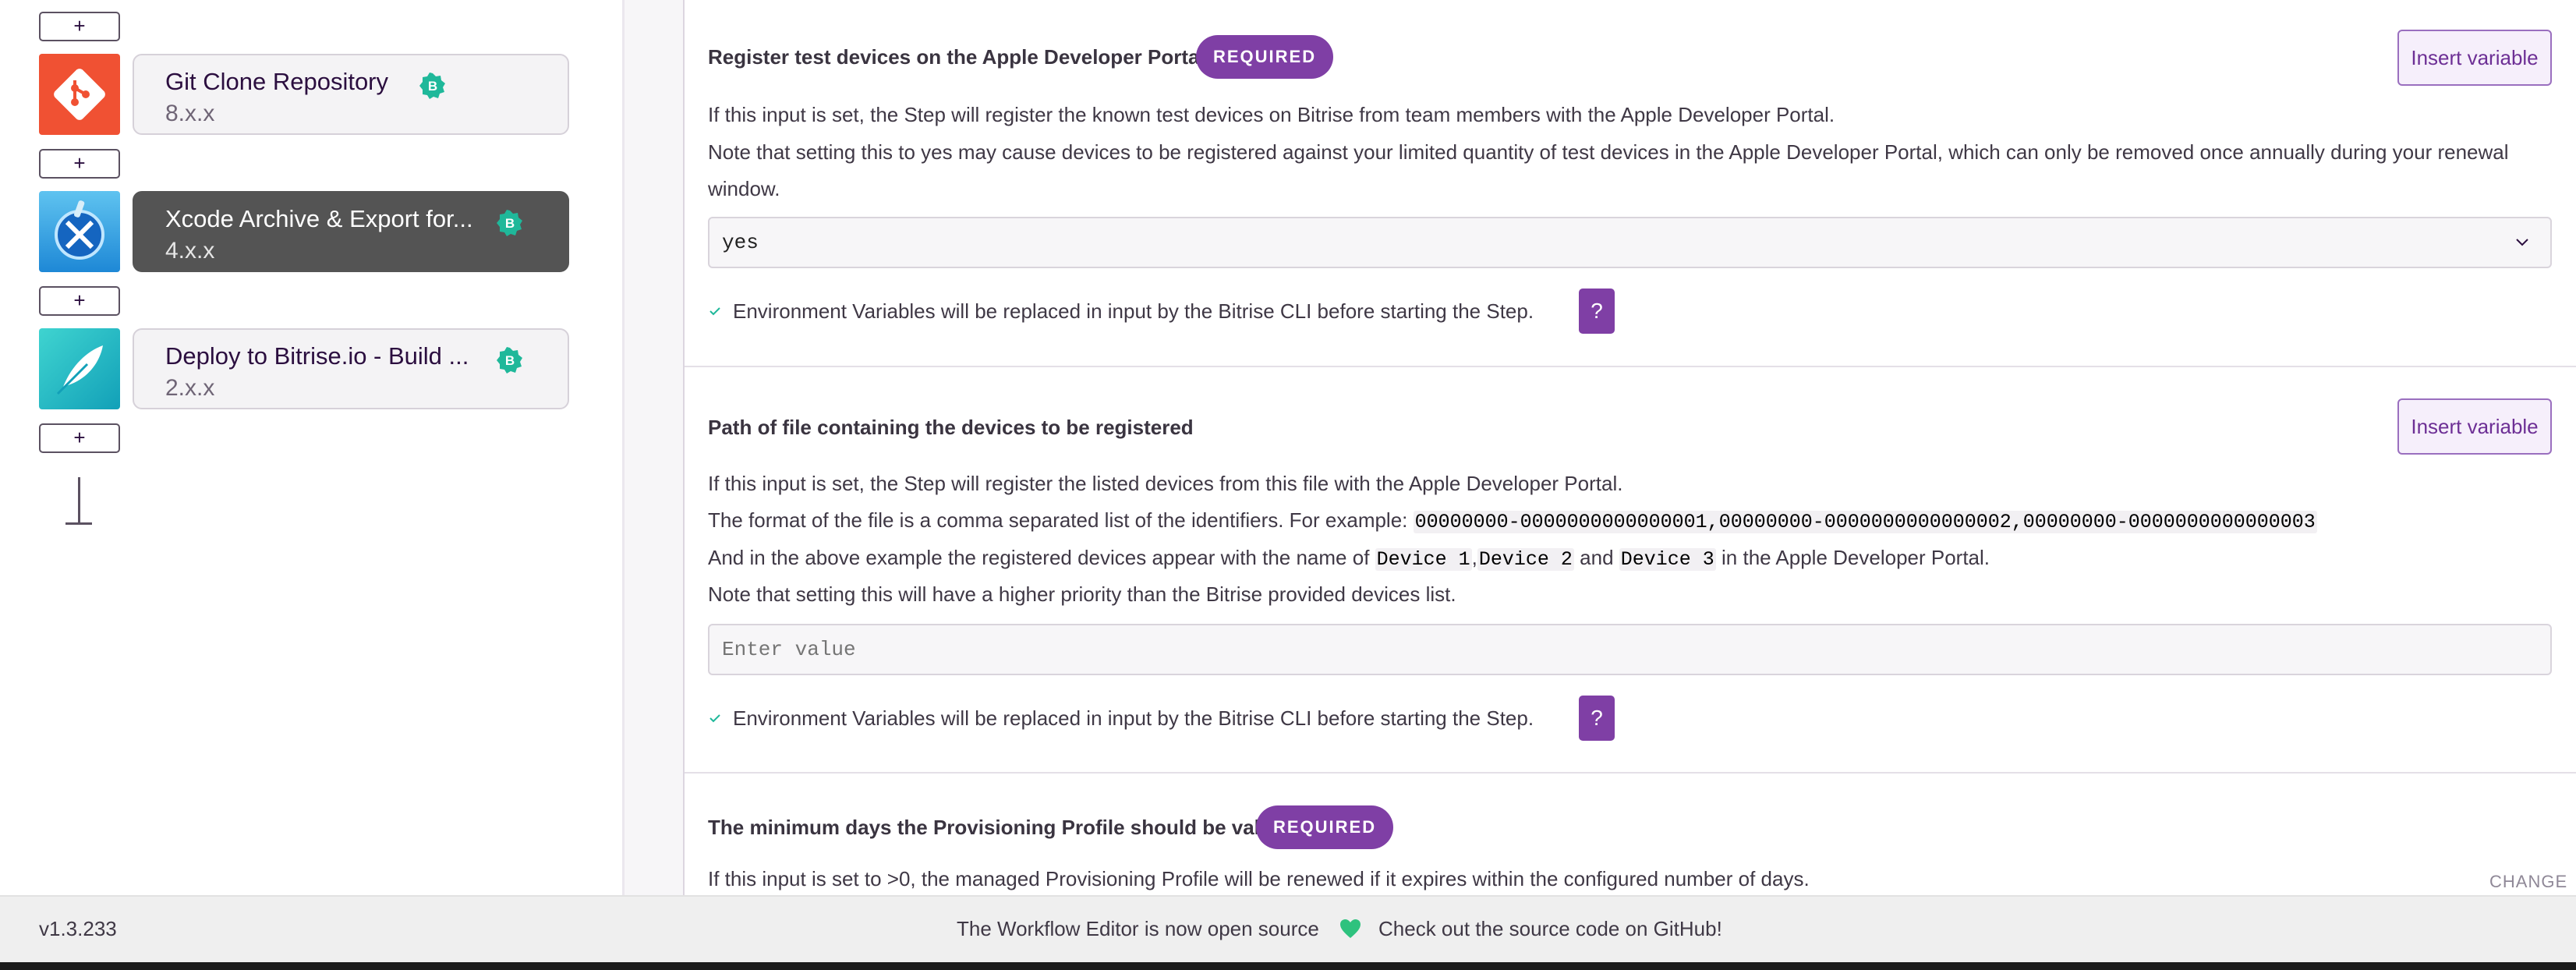 The image size is (2576, 970). I want to click on git-icon, so click(79, 94).